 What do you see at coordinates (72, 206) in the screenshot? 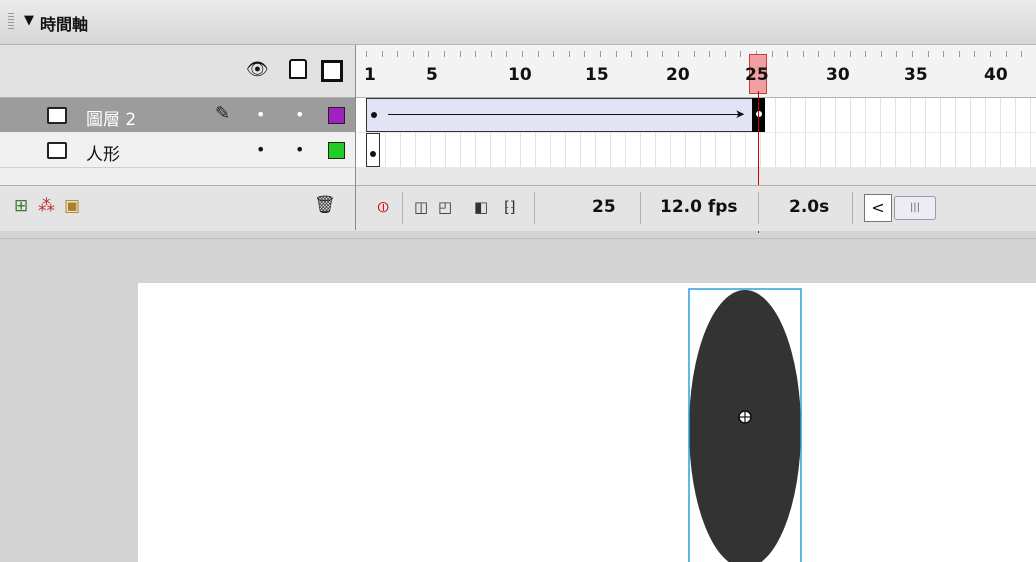
I see `insert-folder-icon: ▣` at bounding box center [72, 206].